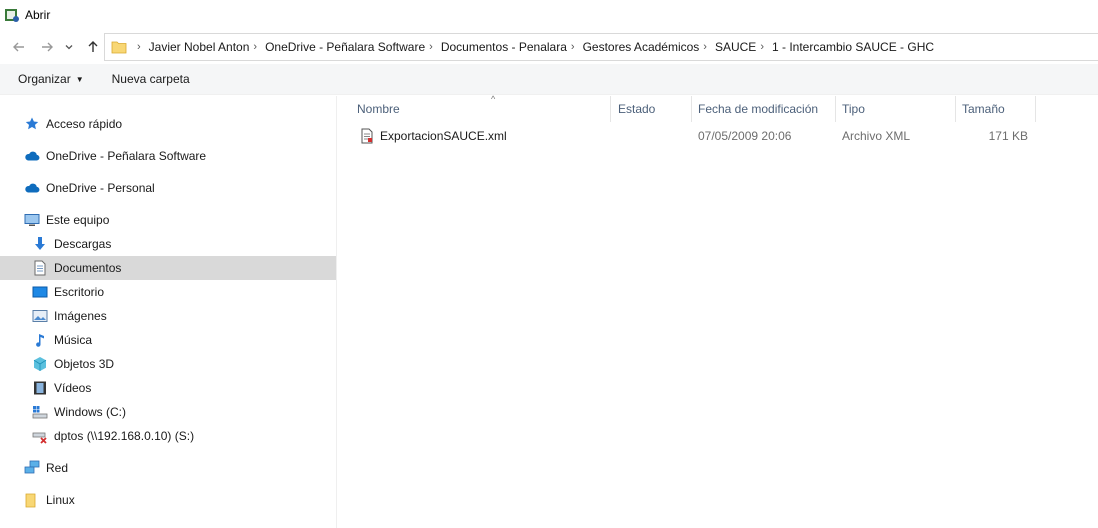 Image resolution: width=1098 pixels, height=528 pixels. What do you see at coordinates (40, 316) in the screenshot?
I see `image-icon` at bounding box center [40, 316].